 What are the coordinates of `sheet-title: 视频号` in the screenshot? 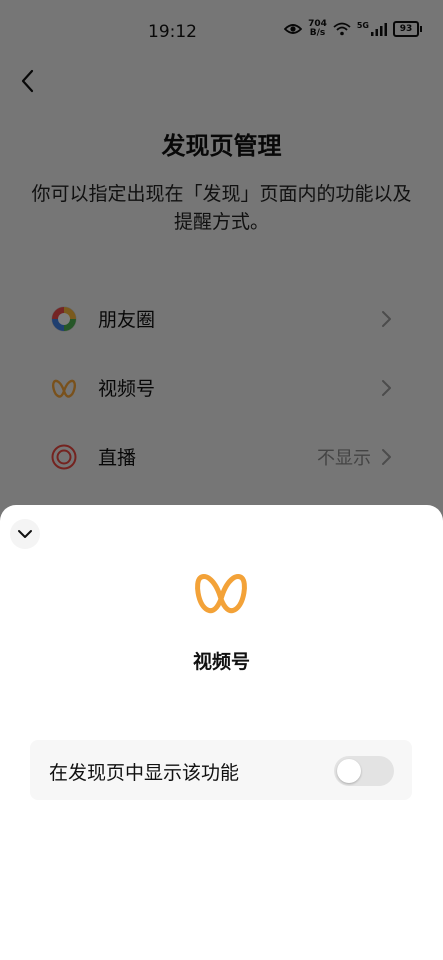 It's located at (221, 662).